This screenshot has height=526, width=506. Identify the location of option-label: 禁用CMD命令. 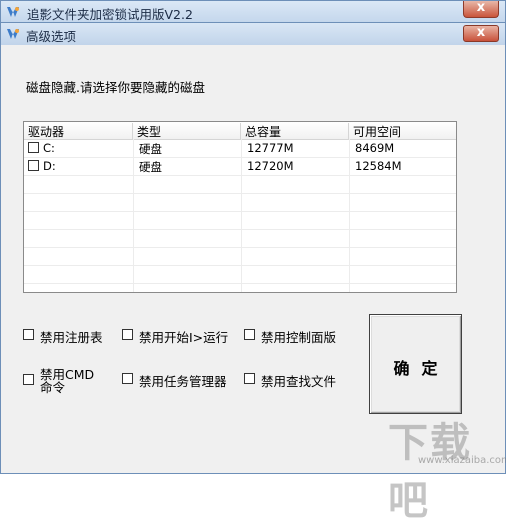
(67, 381).